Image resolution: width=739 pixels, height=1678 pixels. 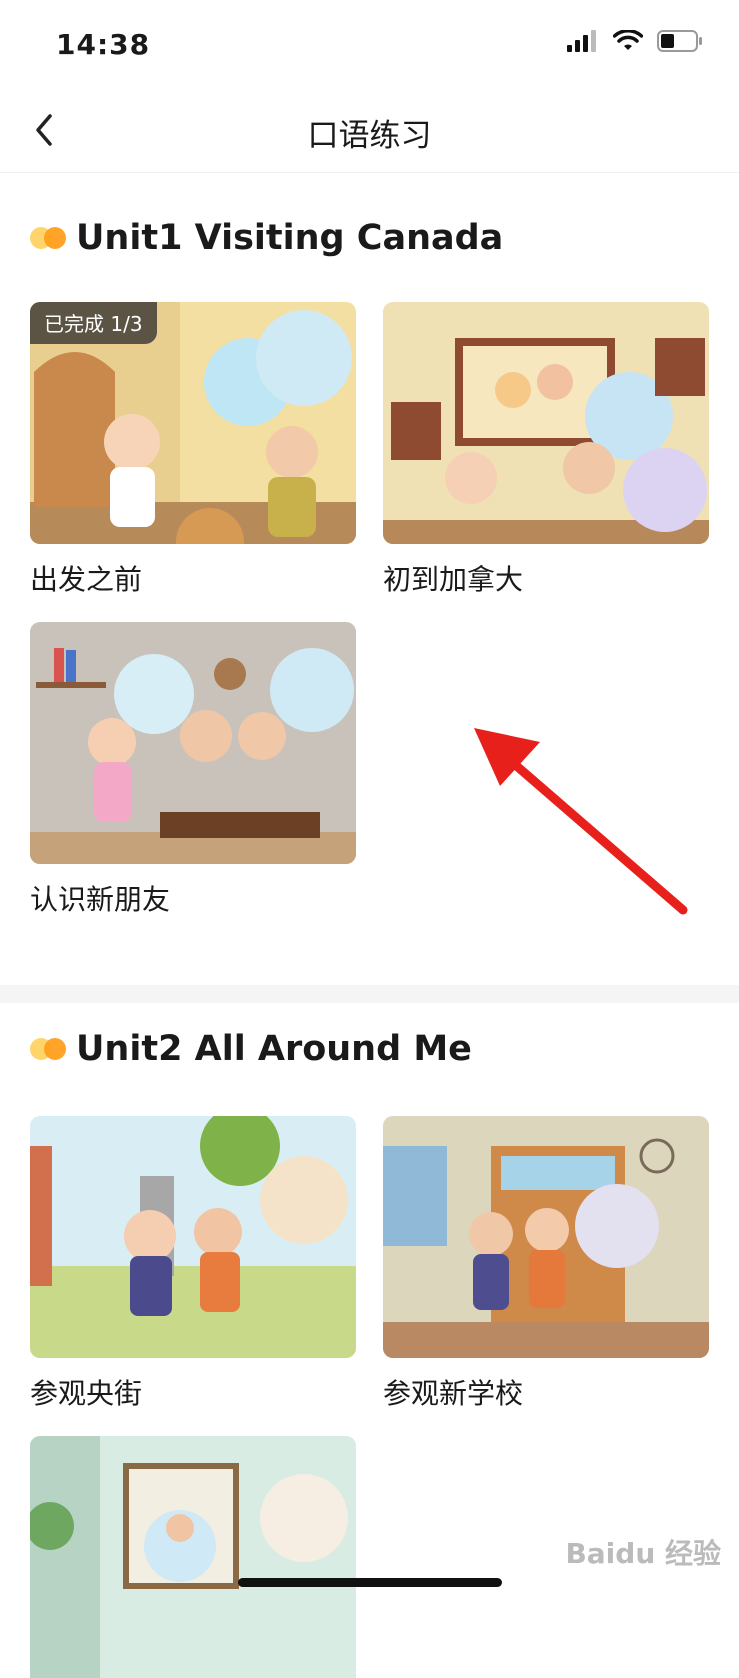 I want to click on home-indicator, so click(x=370, y=1582).